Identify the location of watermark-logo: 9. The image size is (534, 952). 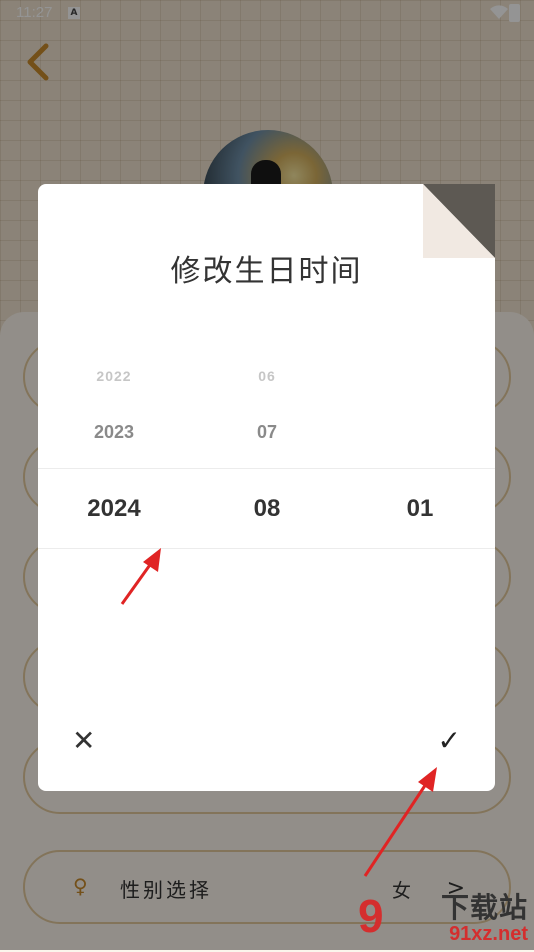
(371, 916).